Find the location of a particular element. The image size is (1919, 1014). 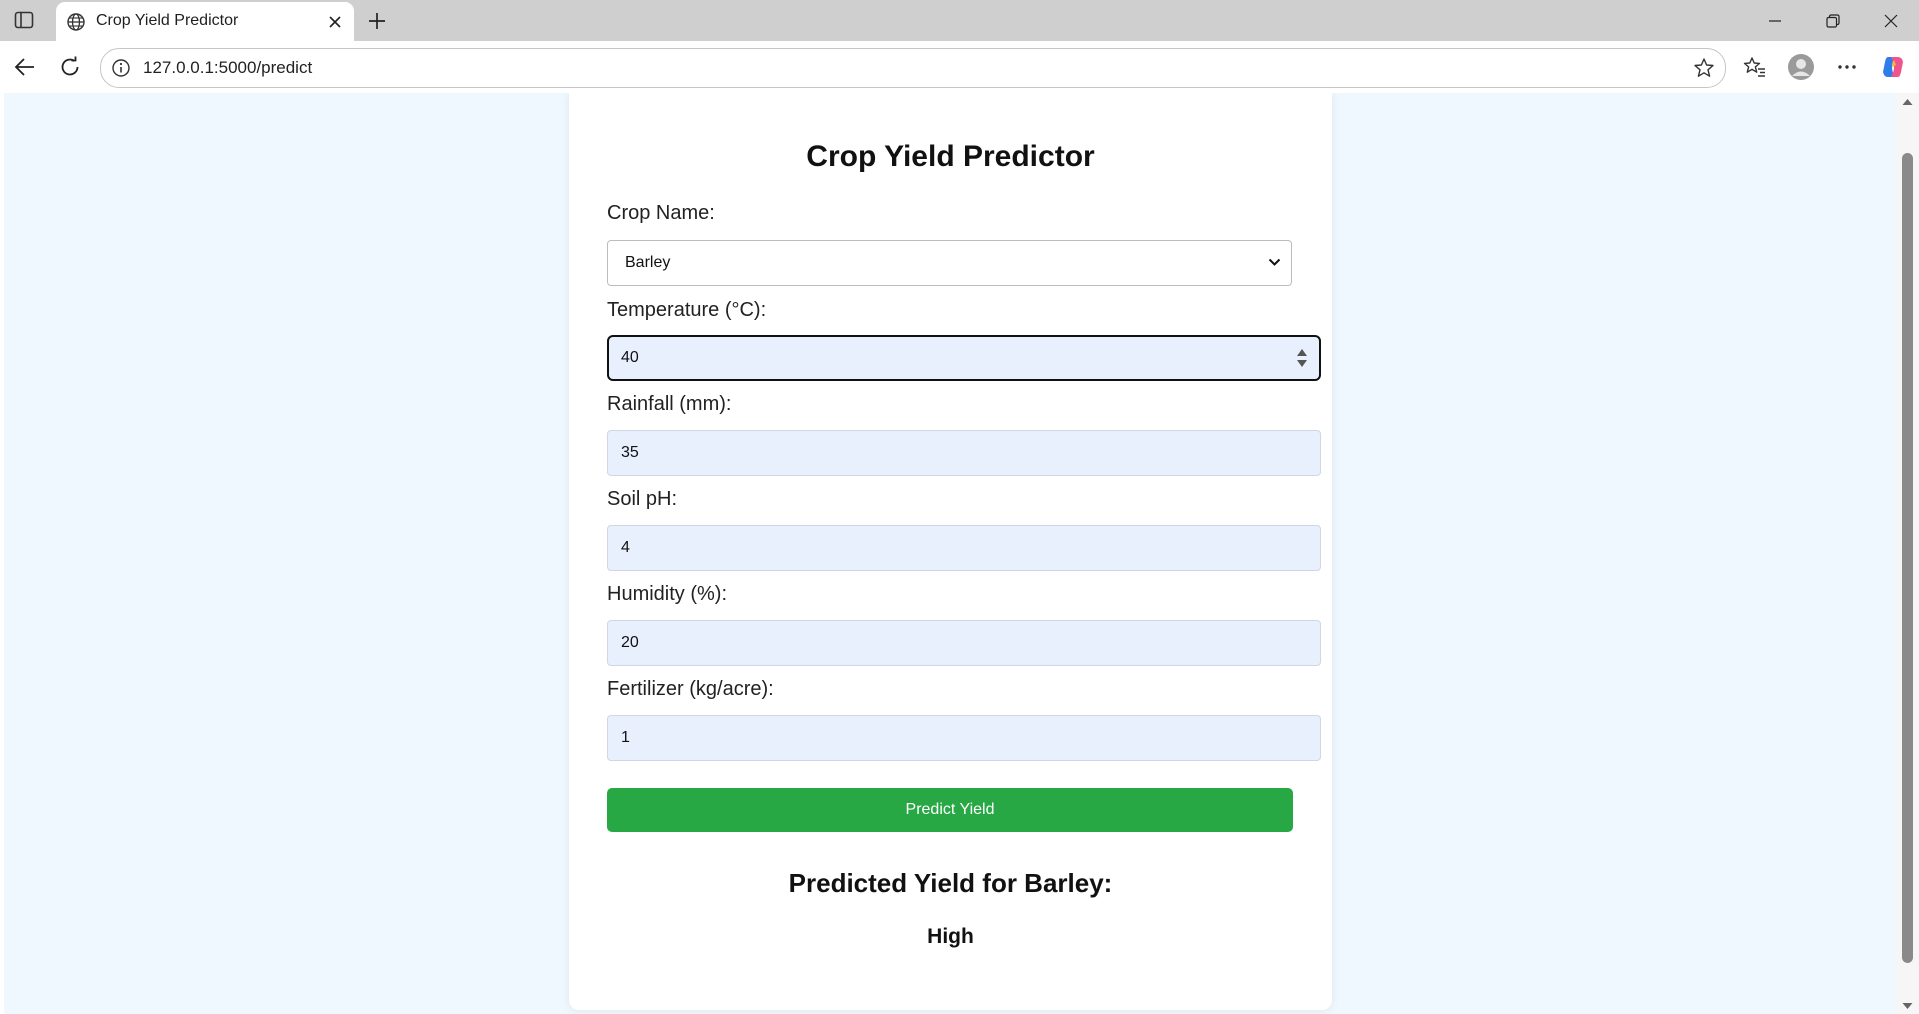

restore-button is located at coordinates (1833, 21).